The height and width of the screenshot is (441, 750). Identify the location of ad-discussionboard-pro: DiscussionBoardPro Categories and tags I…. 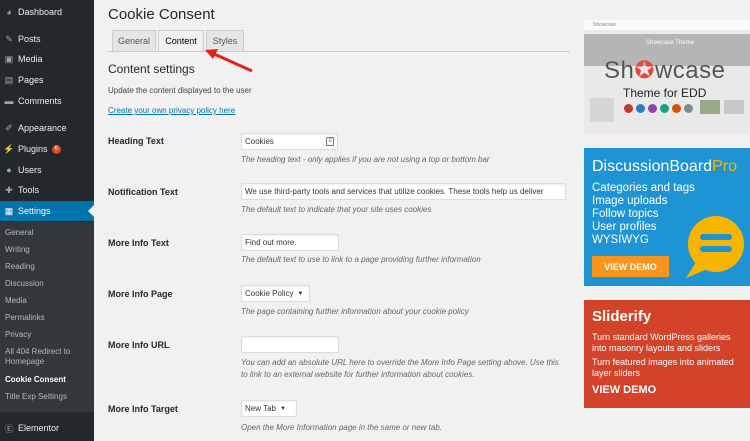
(667, 217).